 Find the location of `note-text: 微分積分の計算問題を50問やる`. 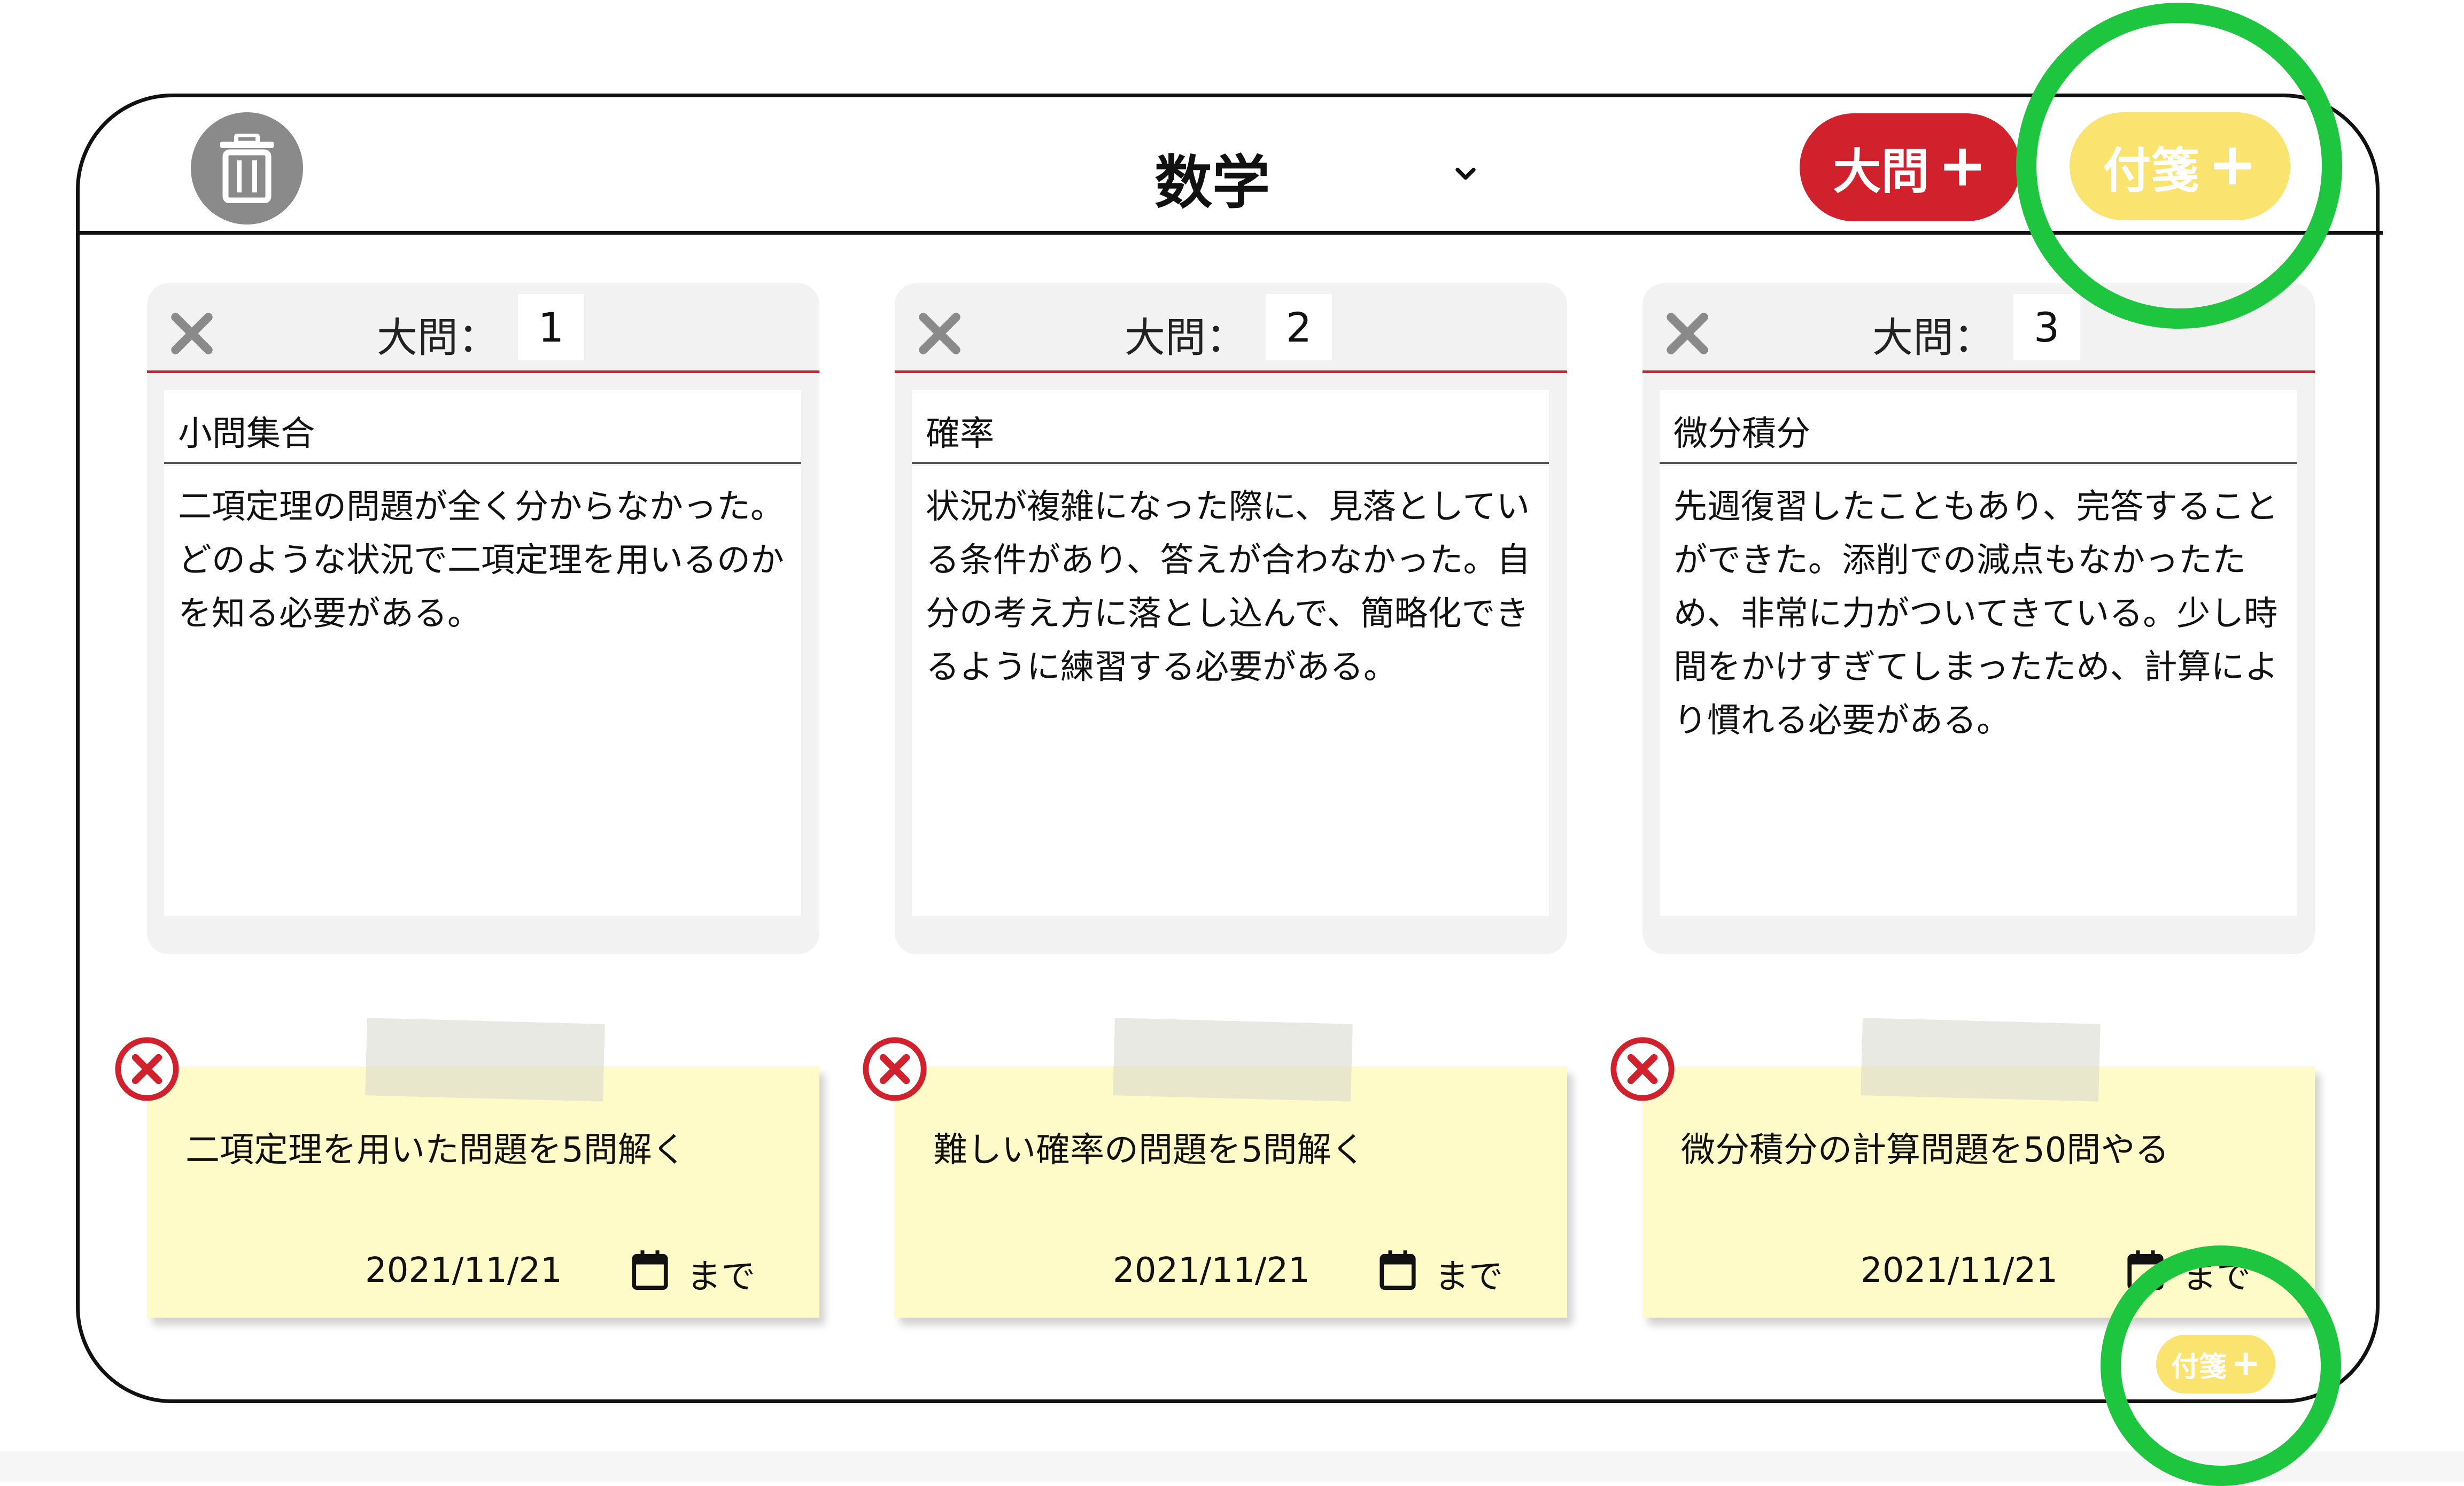

note-text: 微分積分の計算問題を50問やる is located at coordinates (1925, 1147).